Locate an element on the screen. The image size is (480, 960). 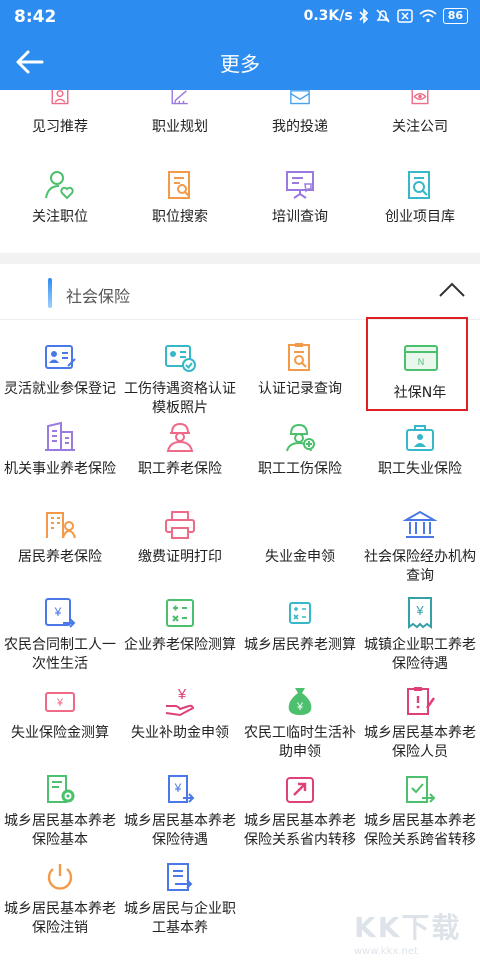
id-card-icon is located at coordinates (60, 357).